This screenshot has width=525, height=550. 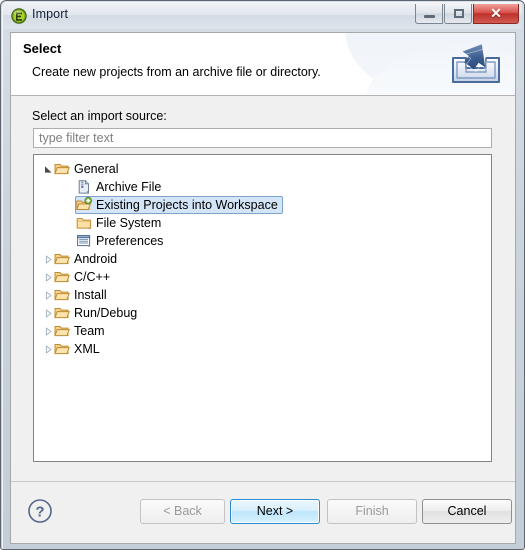 What do you see at coordinates (129, 187) in the screenshot?
I see `tree-item-label: Archive File` at bounding box center [129, 187].